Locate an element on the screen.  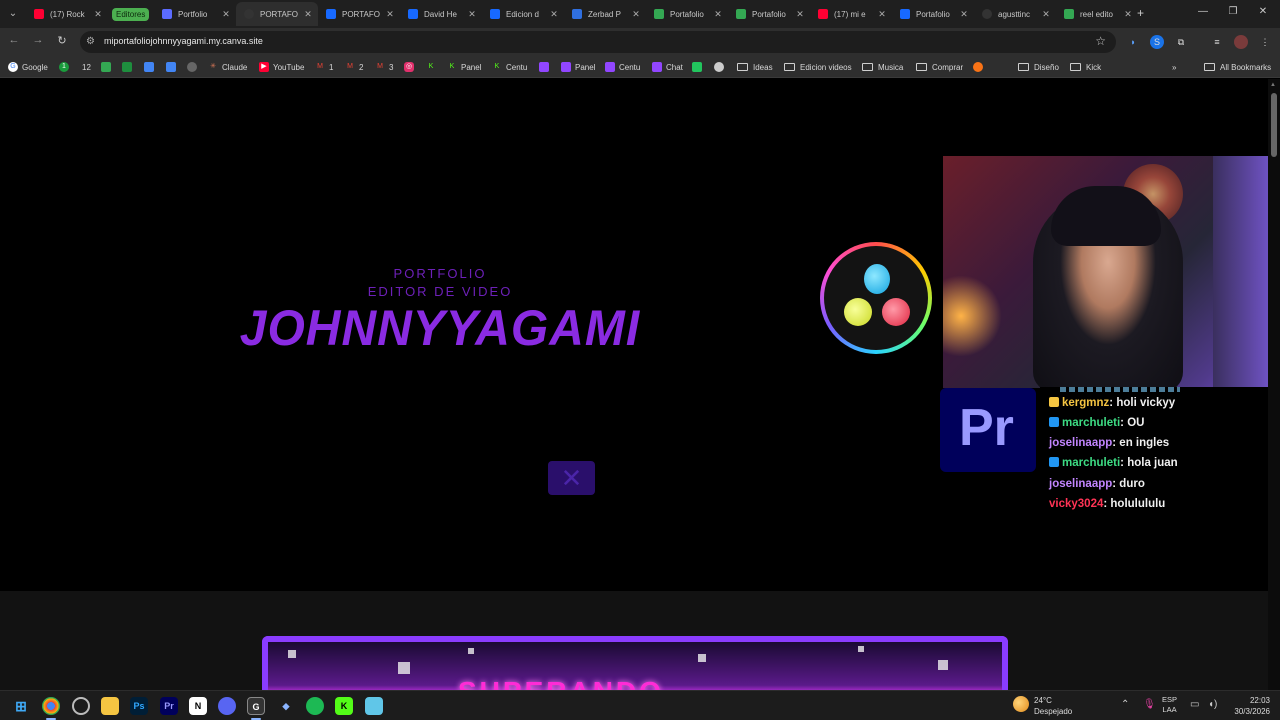
restore-button: ❐ is located at coordinates (1233, 11).